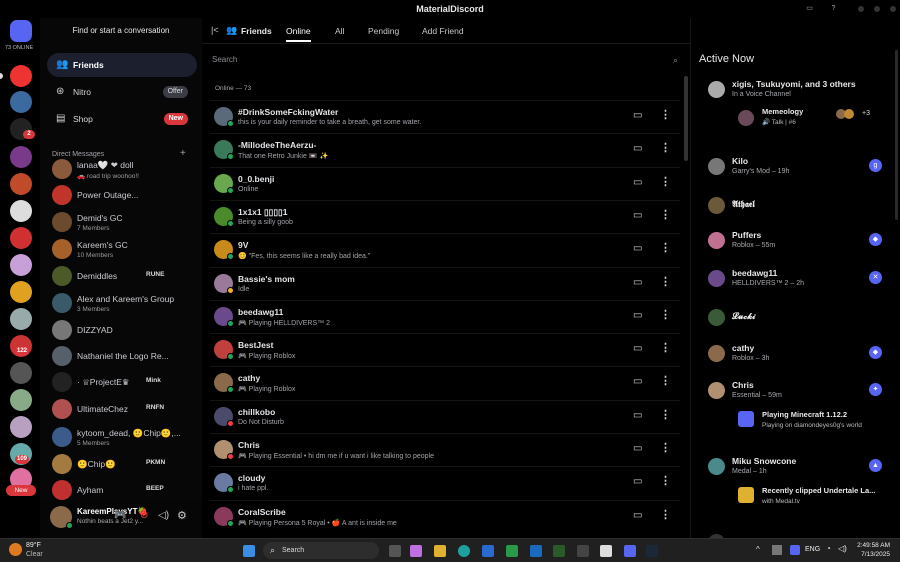  I want to click on friend-row: BestJest 🎮 Playing Roblox ▭ ⋮, so click(445, 349).